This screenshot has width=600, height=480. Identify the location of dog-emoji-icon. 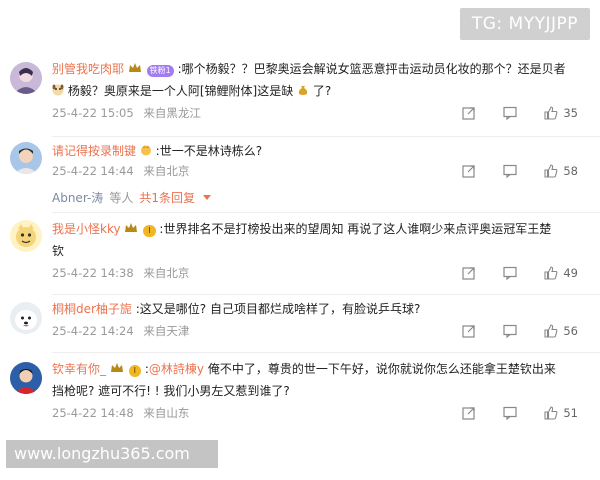
(58, 90).